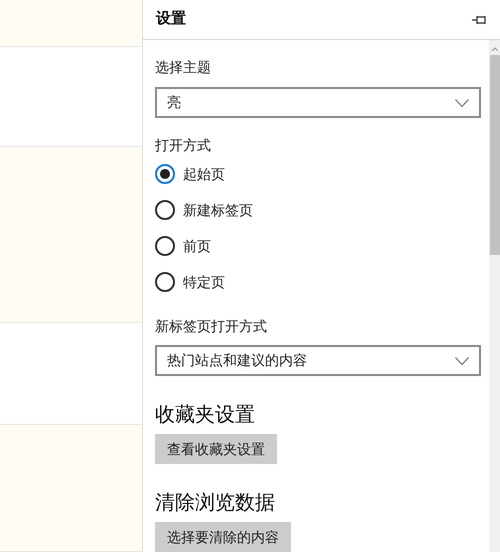 This screenshot has height=552, width=500. What do you see at coordinates (318, 246) in the screenshot?
I see `radio-option: 前页` at bounding box center [318, 246].